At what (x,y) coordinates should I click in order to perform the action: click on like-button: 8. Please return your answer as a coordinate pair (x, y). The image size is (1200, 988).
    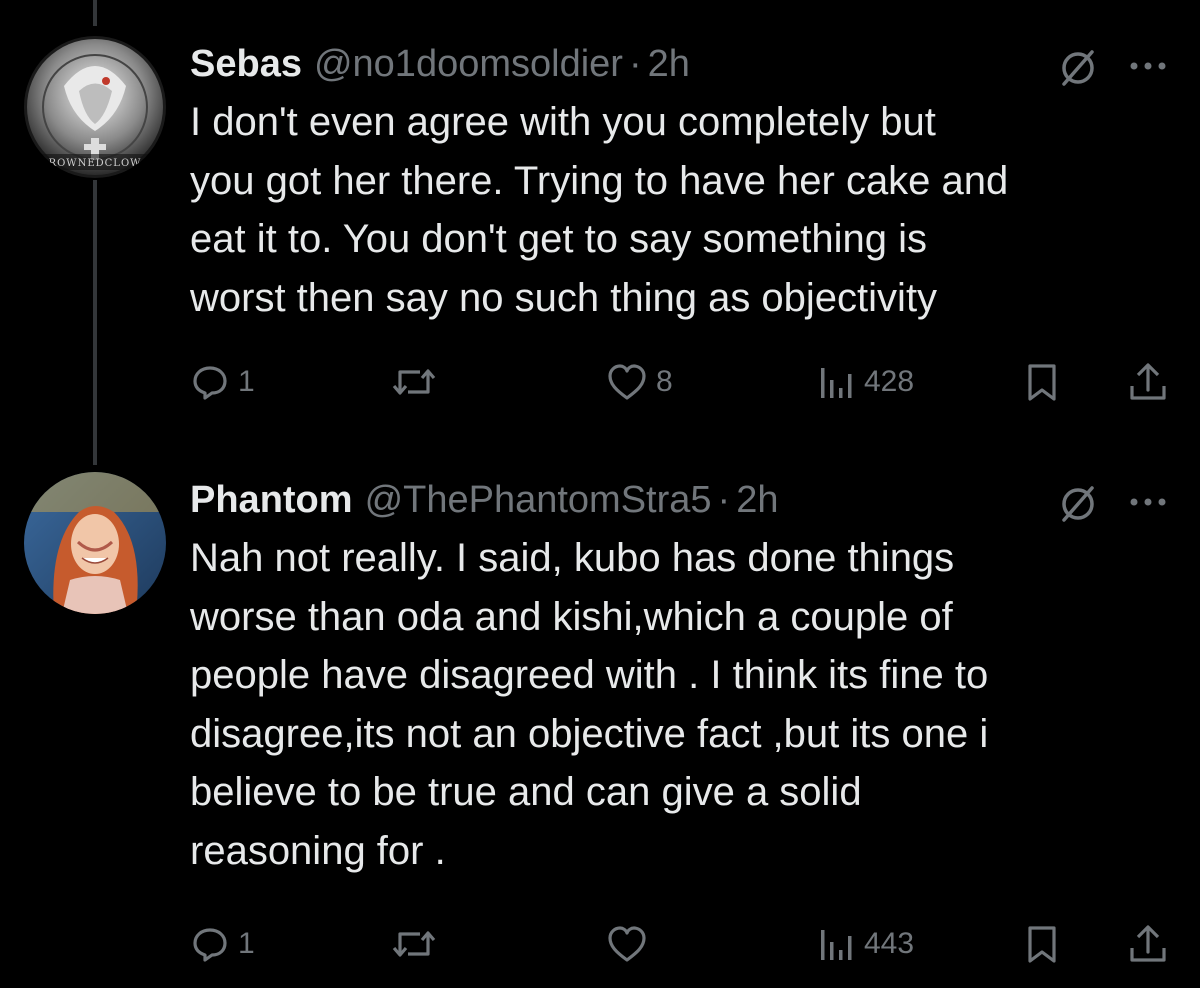
    Looking at the image, I should click on (639, 382).